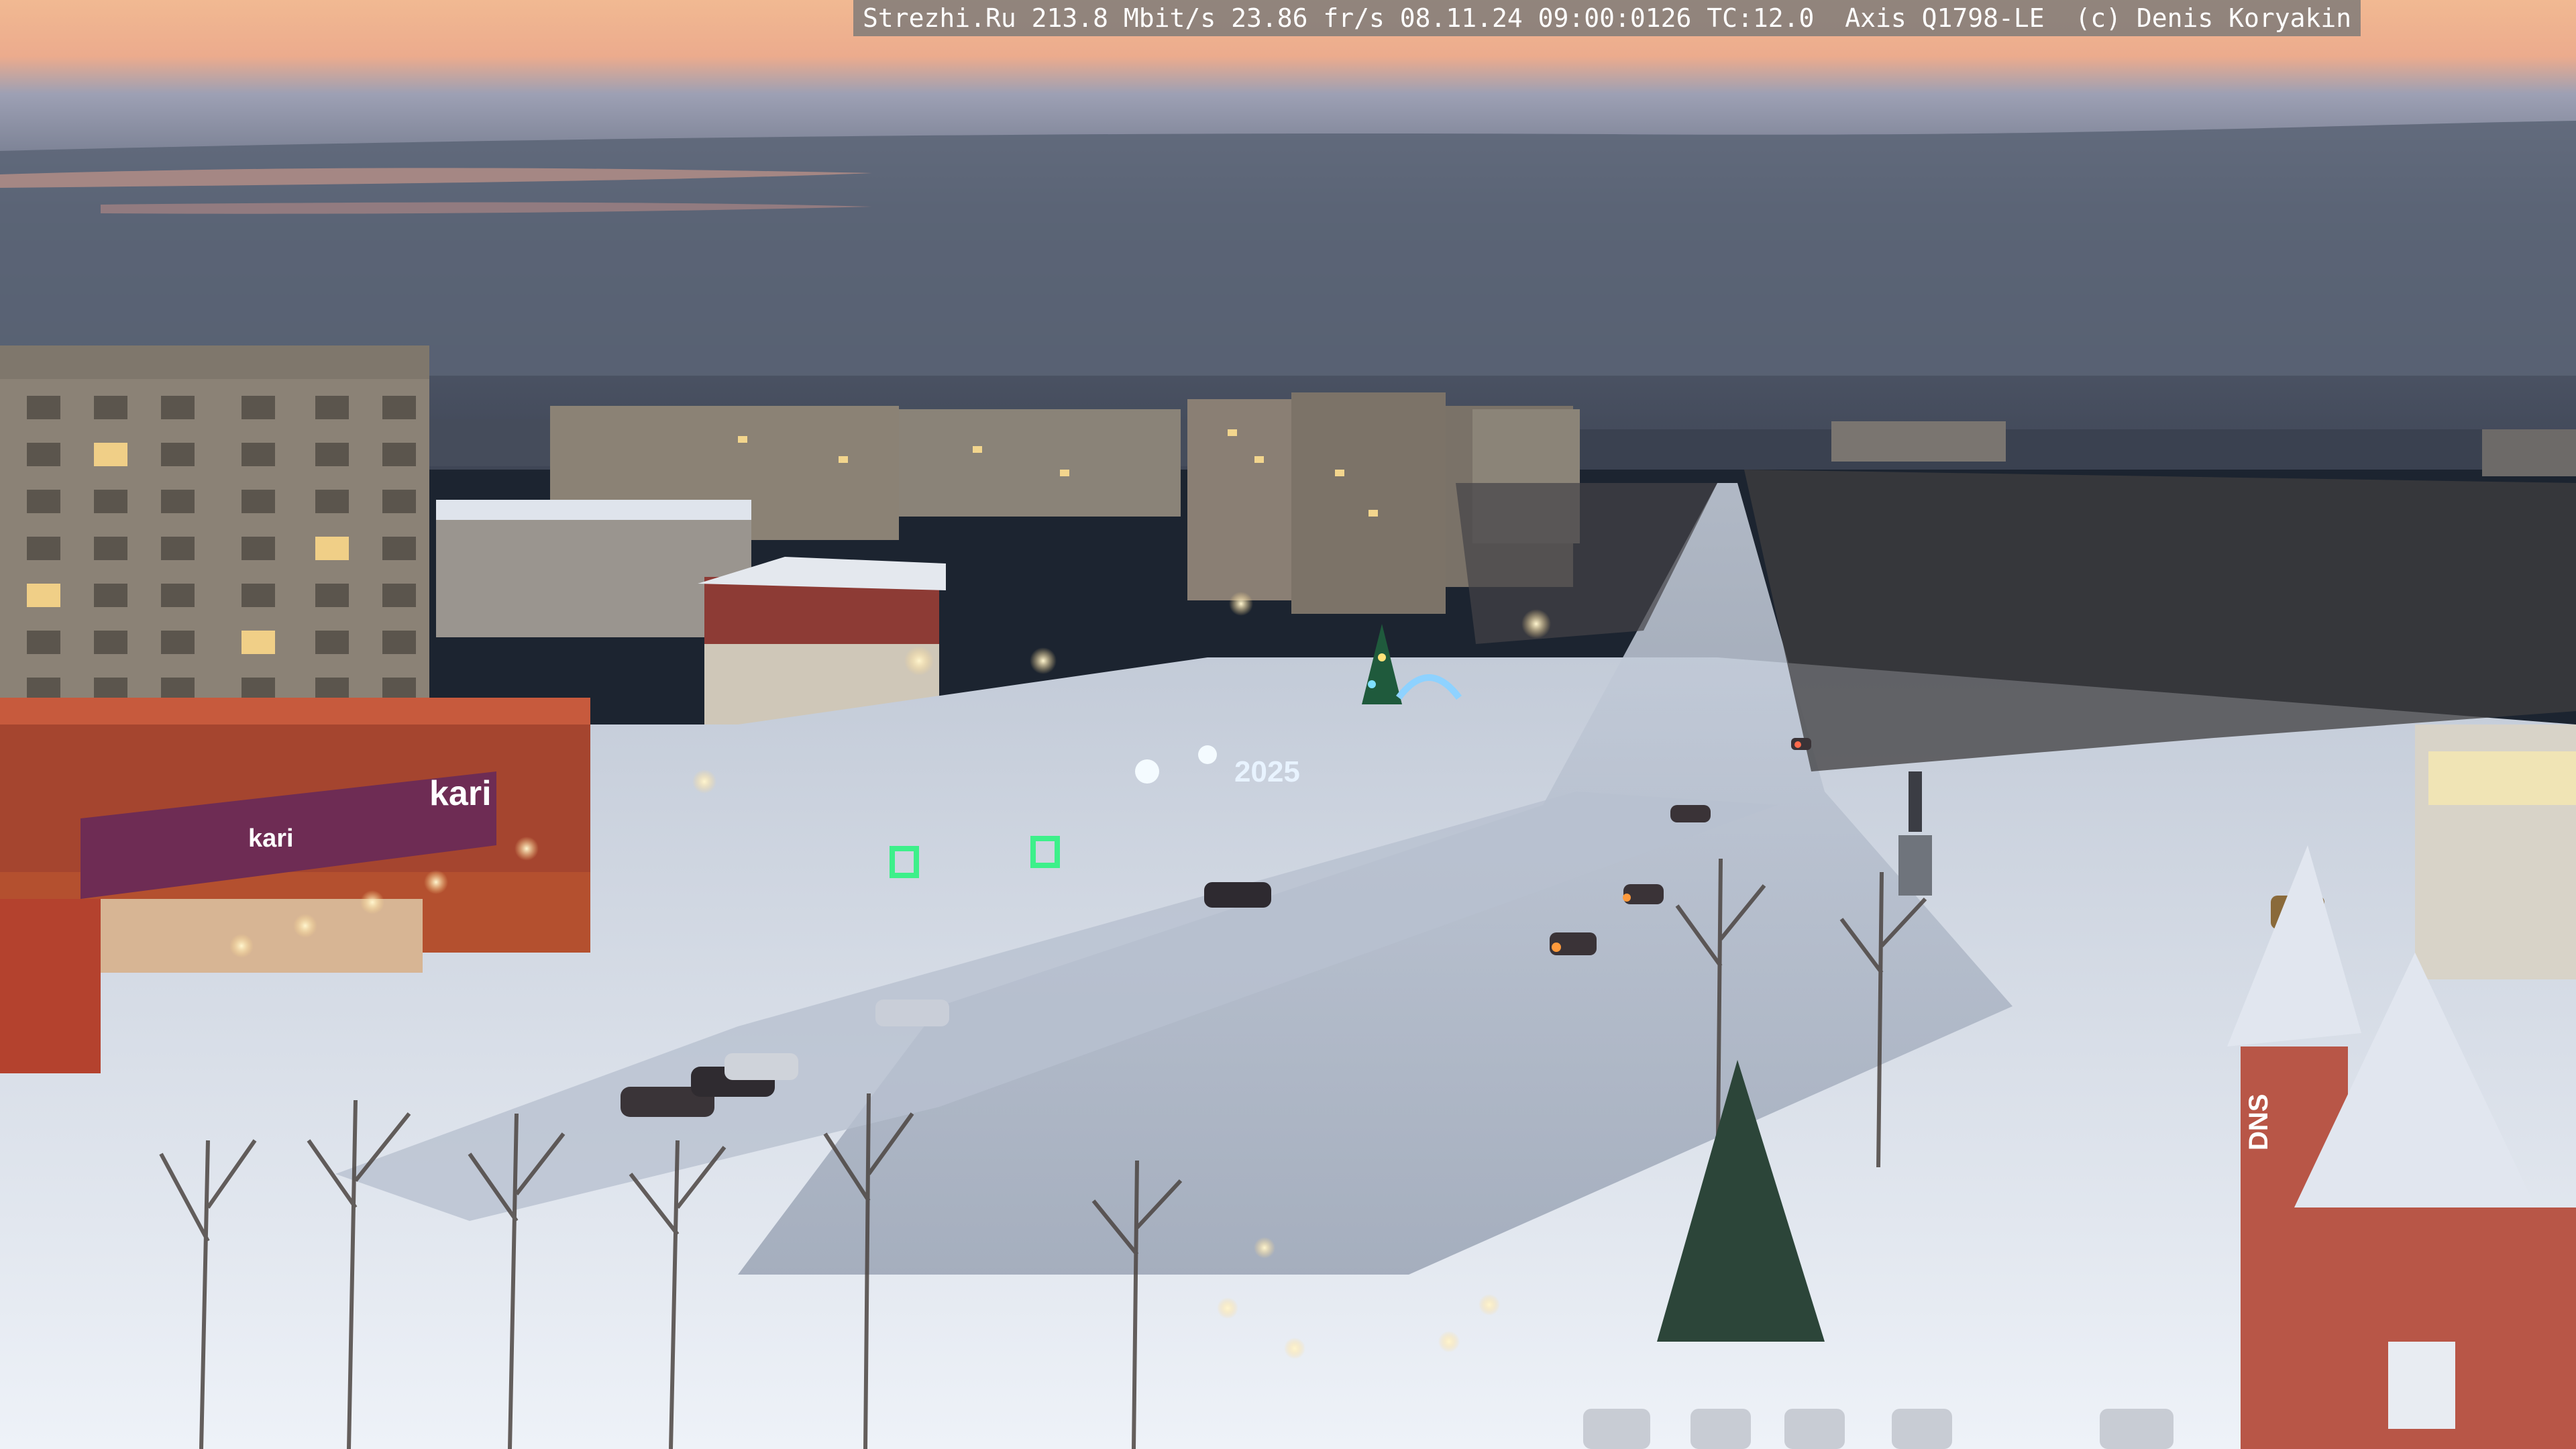  What do you see at coordinates (1915, 801) in the screenshot?
I see `monument` at bounding box center [1915, 801].